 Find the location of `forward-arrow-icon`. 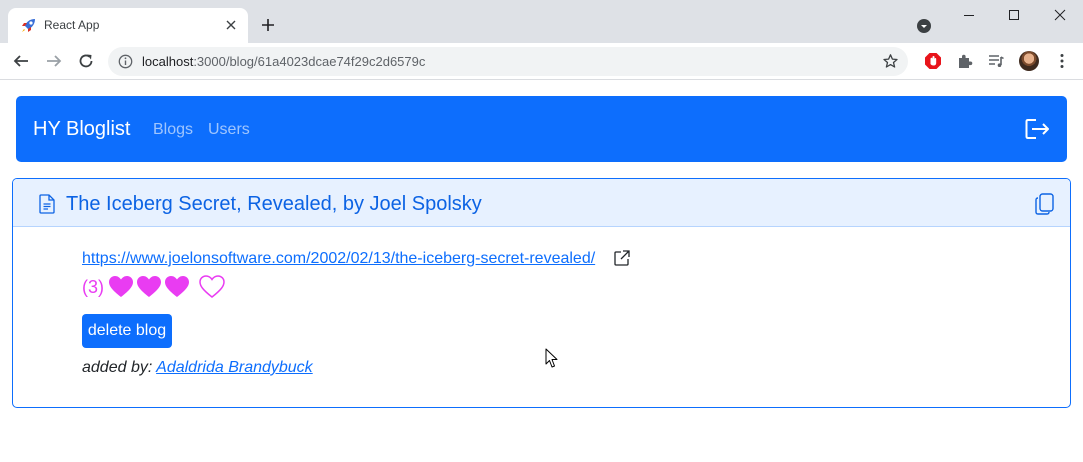

forward-arrow-icon is located at coordinates (54, 61).